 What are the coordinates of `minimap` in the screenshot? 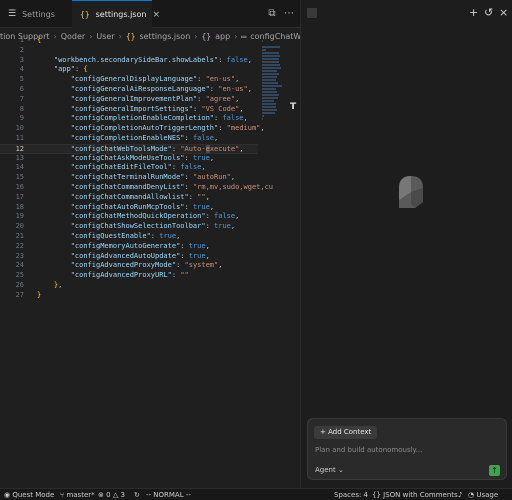 It's located at (275, 80).